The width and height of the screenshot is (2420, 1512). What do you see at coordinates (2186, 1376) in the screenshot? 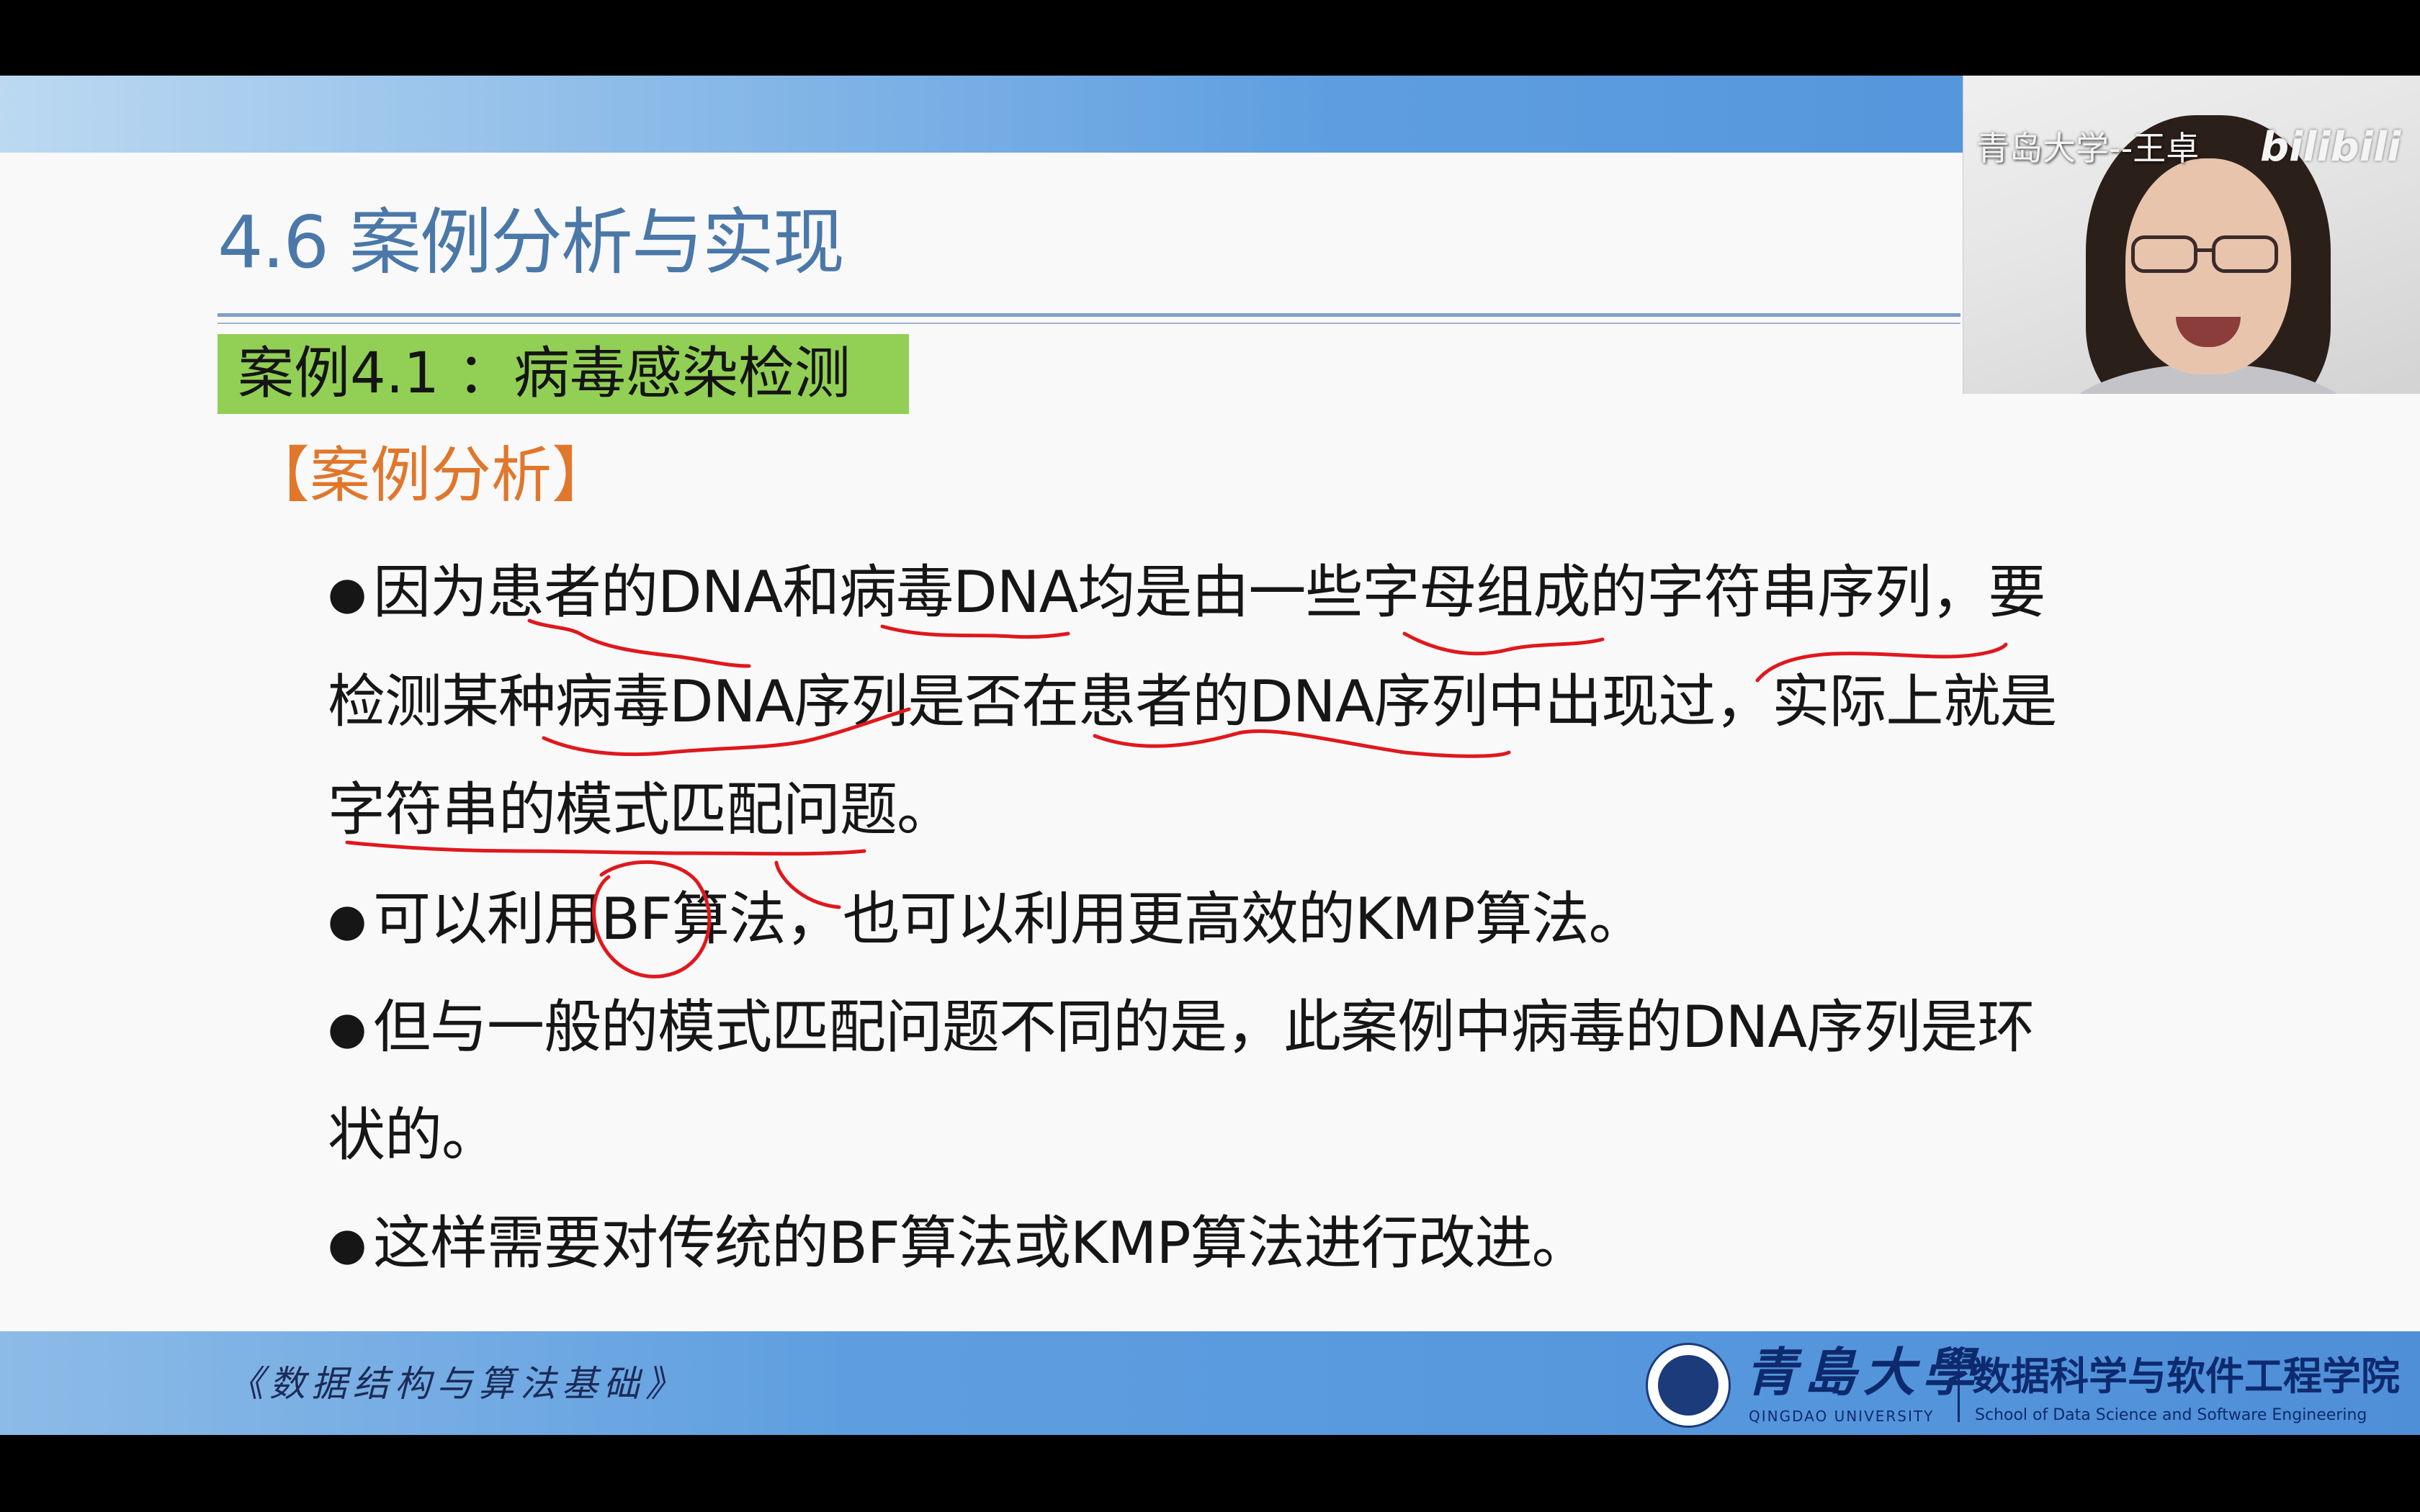
I see `school-name-cn: 数据科学与软件工程学院` at bounding box center [2186, 1376].